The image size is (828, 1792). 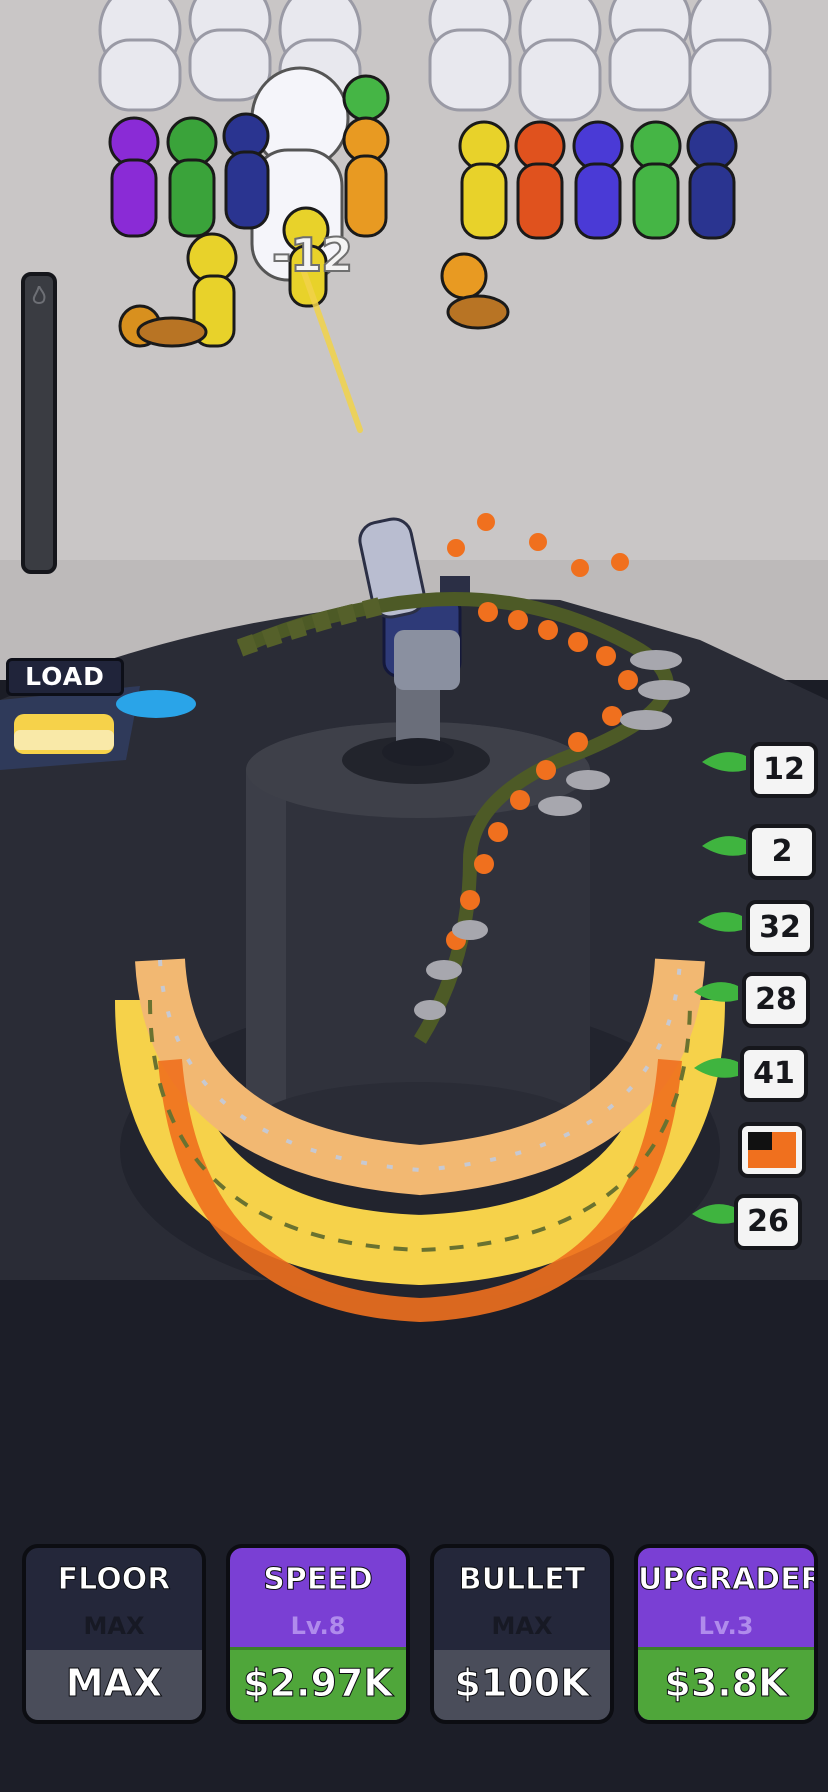 What do you see at coordinates (782, 852) in the screenshot?
I see `bullet-counter-2: 2` at bounding box center [782, 852].